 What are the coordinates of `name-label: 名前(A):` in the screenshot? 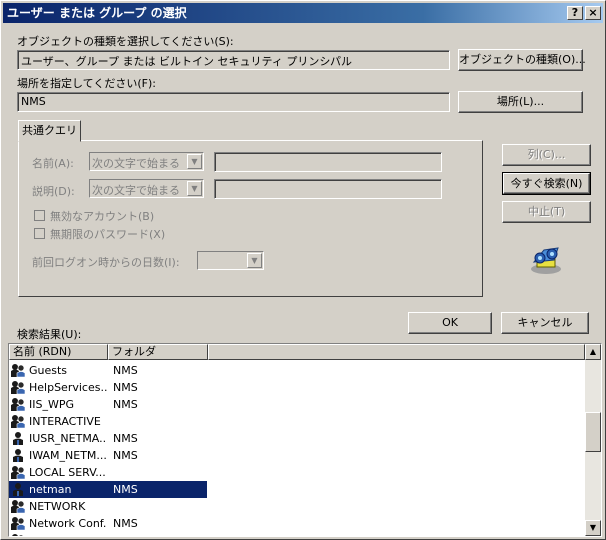 It's located at (53, 163).